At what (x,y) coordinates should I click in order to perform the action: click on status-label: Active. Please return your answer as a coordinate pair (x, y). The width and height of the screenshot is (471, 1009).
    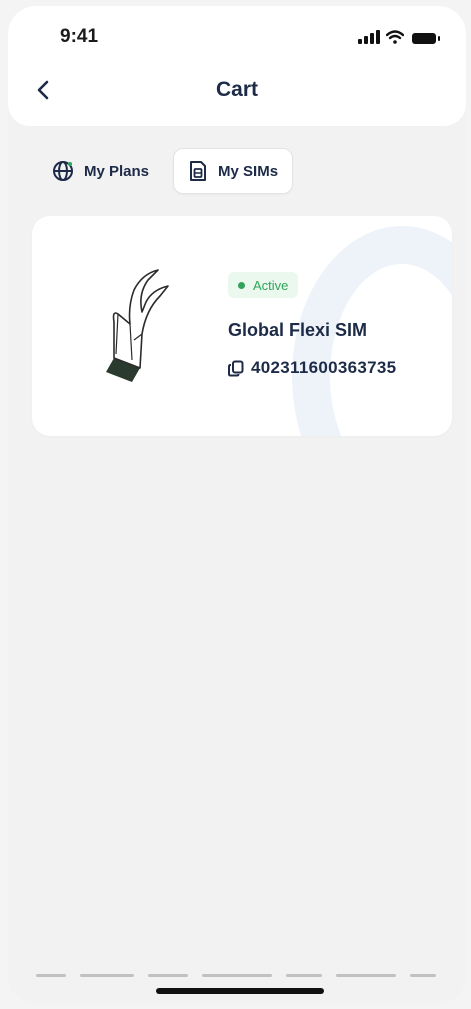
    Looking at the image, I should click on (271, 285).